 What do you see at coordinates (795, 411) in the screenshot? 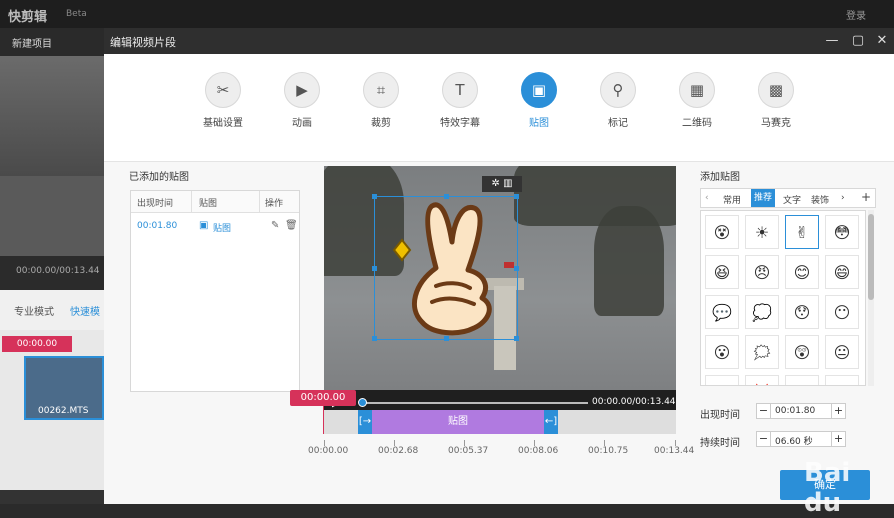
I see `appear-time-value: 00:01.80` at bounding box center [795, 411].